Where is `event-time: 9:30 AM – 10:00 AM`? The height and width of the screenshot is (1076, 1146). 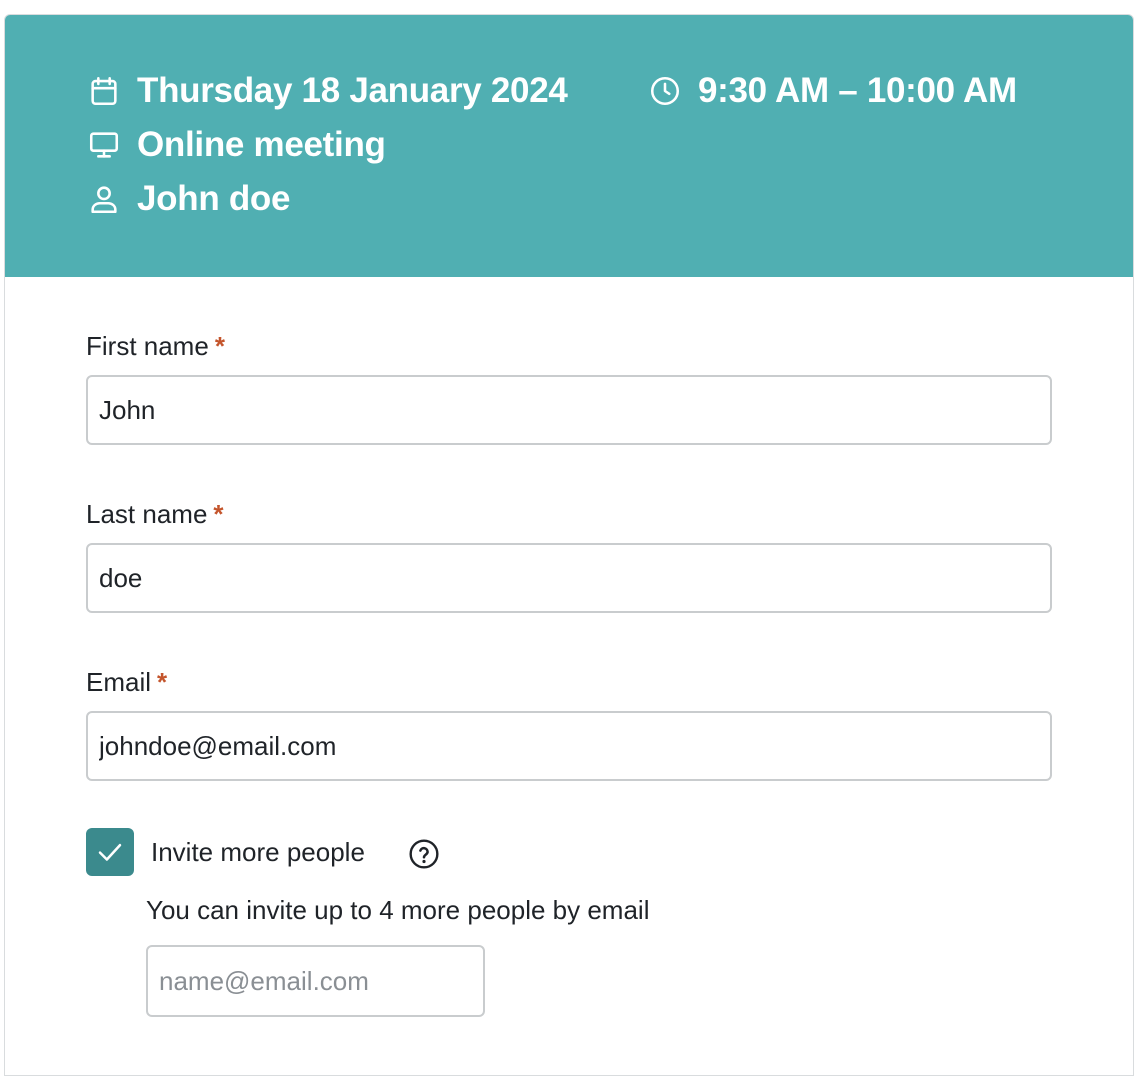
event-time: 9:30 AM – 10:00 AM is located at coordinates (832, 91).